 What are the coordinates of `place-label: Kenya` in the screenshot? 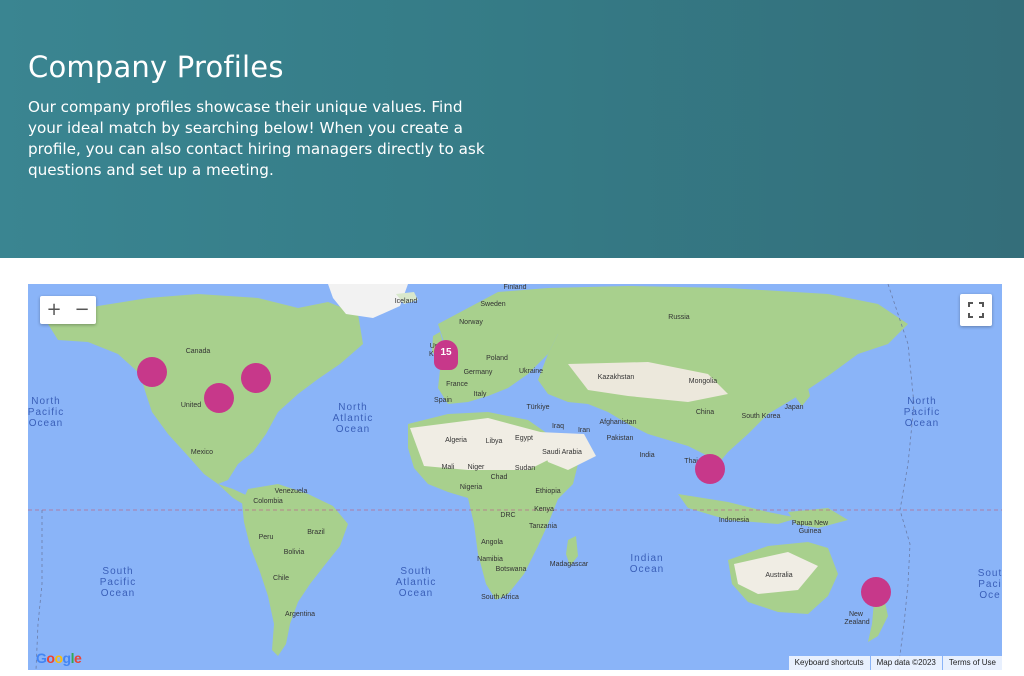 It's located at (544, 509).